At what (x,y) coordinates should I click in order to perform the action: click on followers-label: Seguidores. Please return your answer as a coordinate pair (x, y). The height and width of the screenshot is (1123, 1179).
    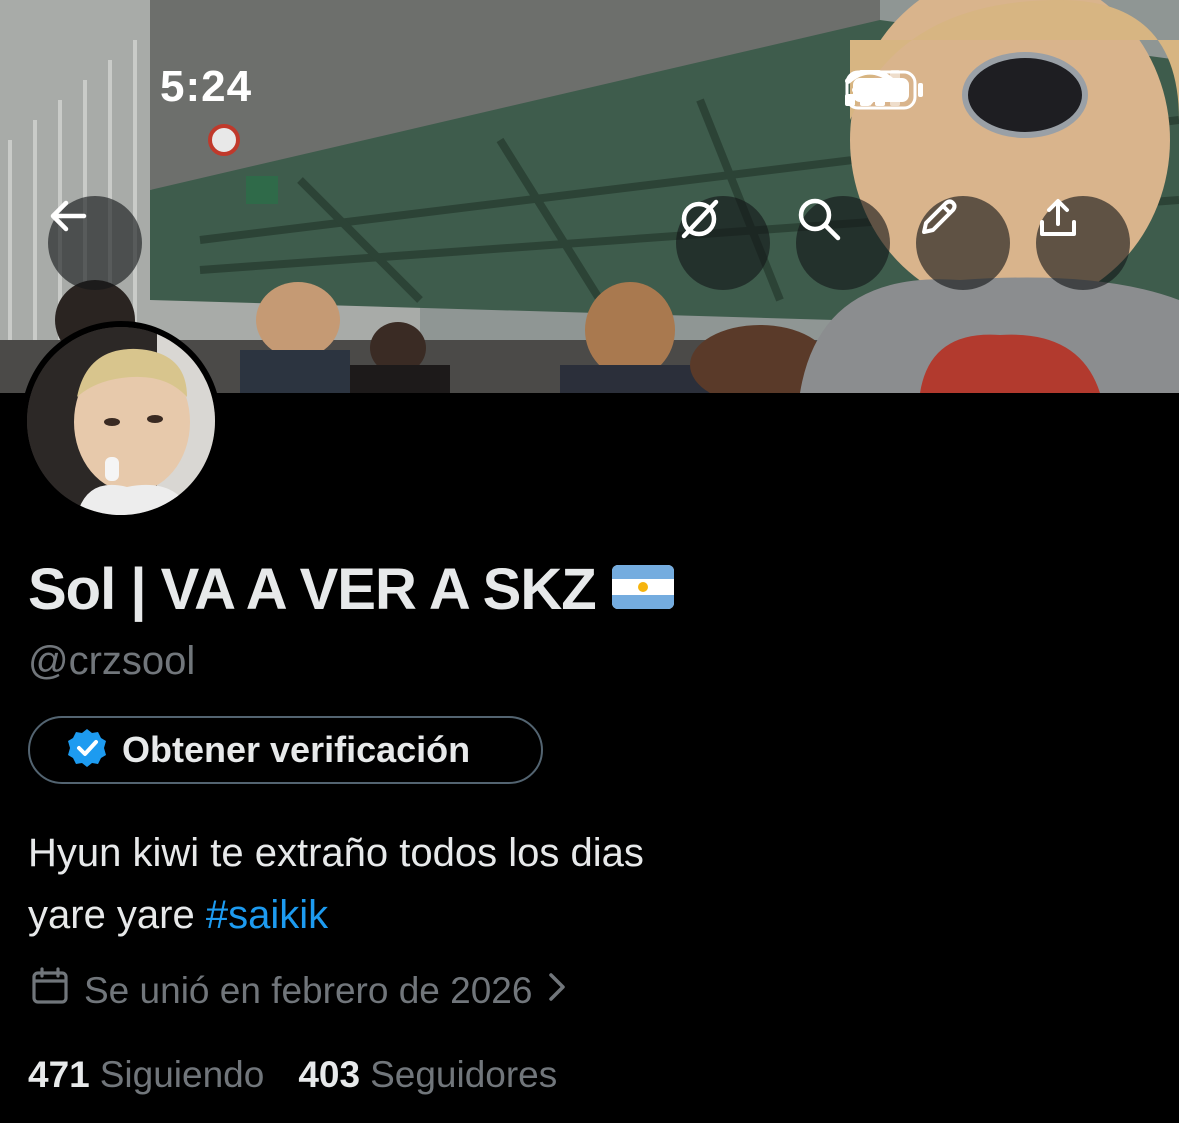
    Looking at the image, I should click on (464, 1074).